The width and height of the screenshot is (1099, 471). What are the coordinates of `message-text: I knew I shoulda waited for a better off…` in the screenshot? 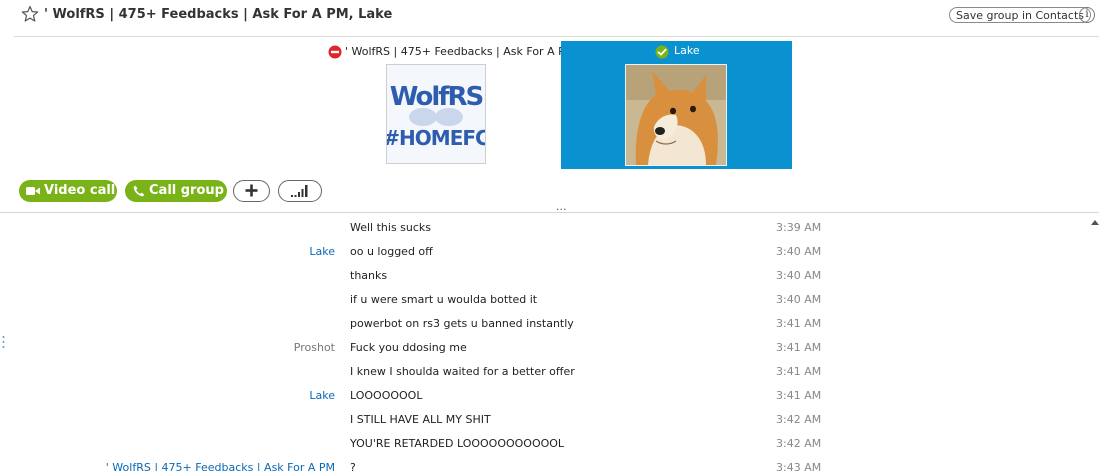 It's located at (462, 371).